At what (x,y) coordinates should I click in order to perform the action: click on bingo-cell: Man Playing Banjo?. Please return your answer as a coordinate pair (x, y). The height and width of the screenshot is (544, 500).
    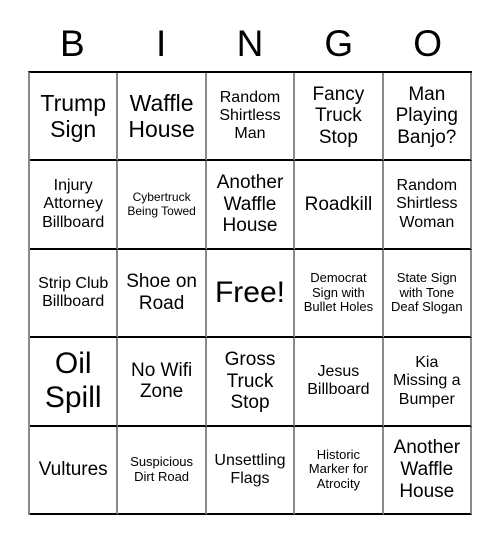
    Looking at the image, I should click on (427, 117).